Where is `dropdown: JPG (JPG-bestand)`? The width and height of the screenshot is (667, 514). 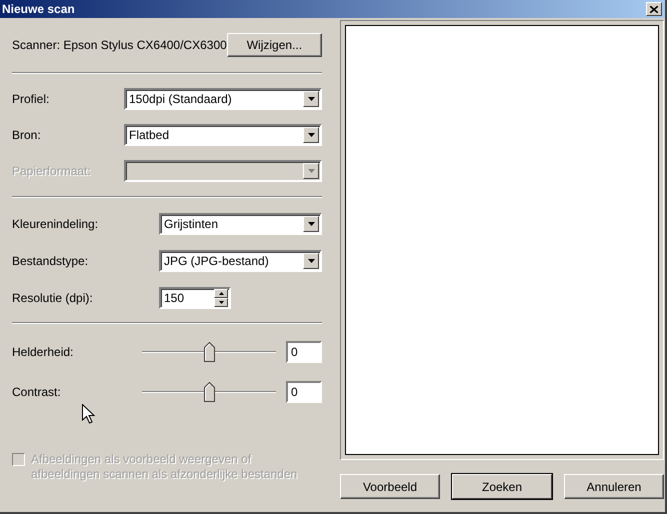 dropdown: JPG (JPG-bestand) is located at coordinates (240, 261).